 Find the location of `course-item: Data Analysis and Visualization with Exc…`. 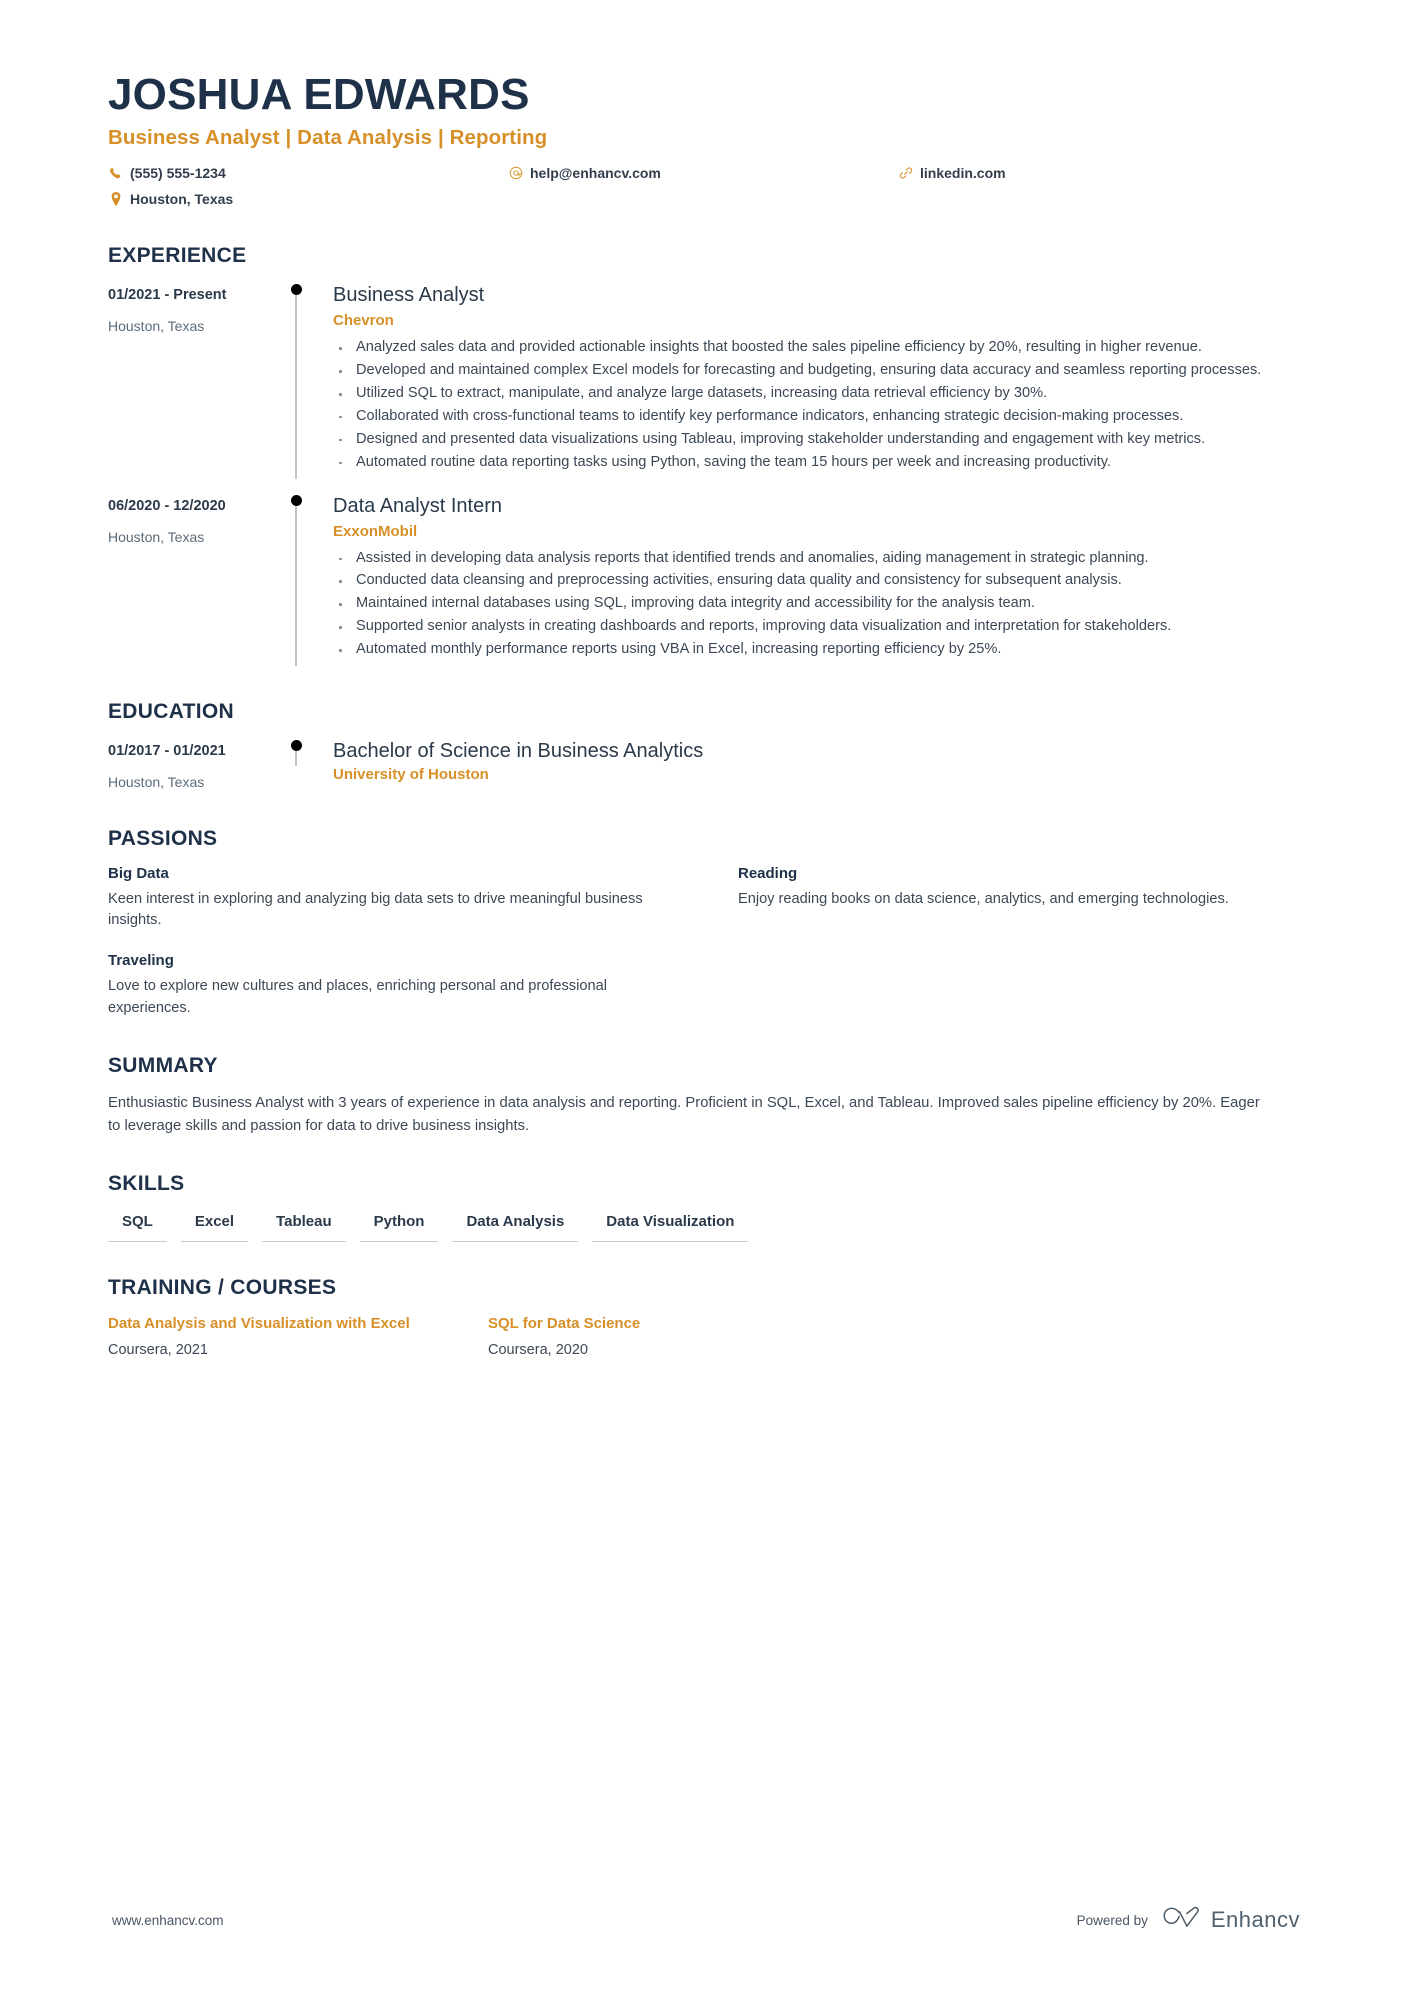

course-item: Data Analysis and Visualization with Exc… is located at coordinates (298, 1336).